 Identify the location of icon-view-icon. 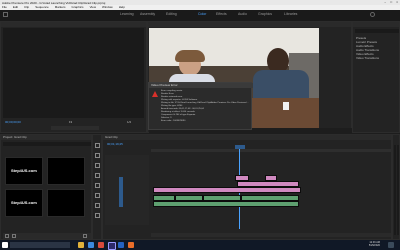
(14, 236).